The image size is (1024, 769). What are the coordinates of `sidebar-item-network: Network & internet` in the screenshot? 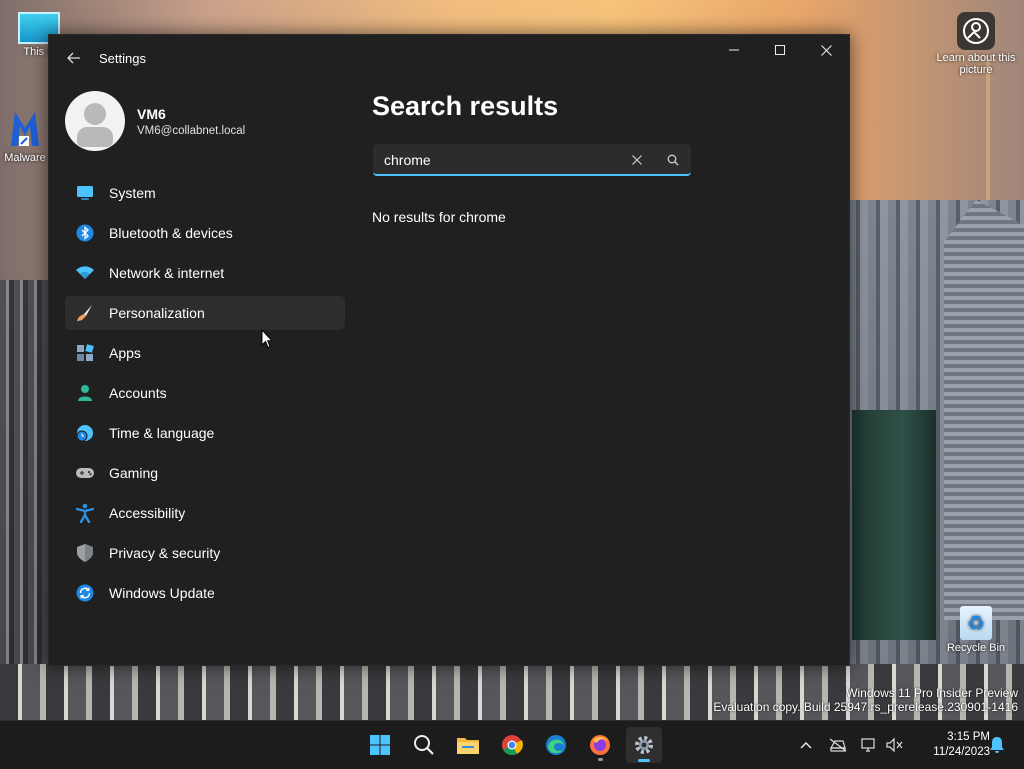 It's located at (205, 273).